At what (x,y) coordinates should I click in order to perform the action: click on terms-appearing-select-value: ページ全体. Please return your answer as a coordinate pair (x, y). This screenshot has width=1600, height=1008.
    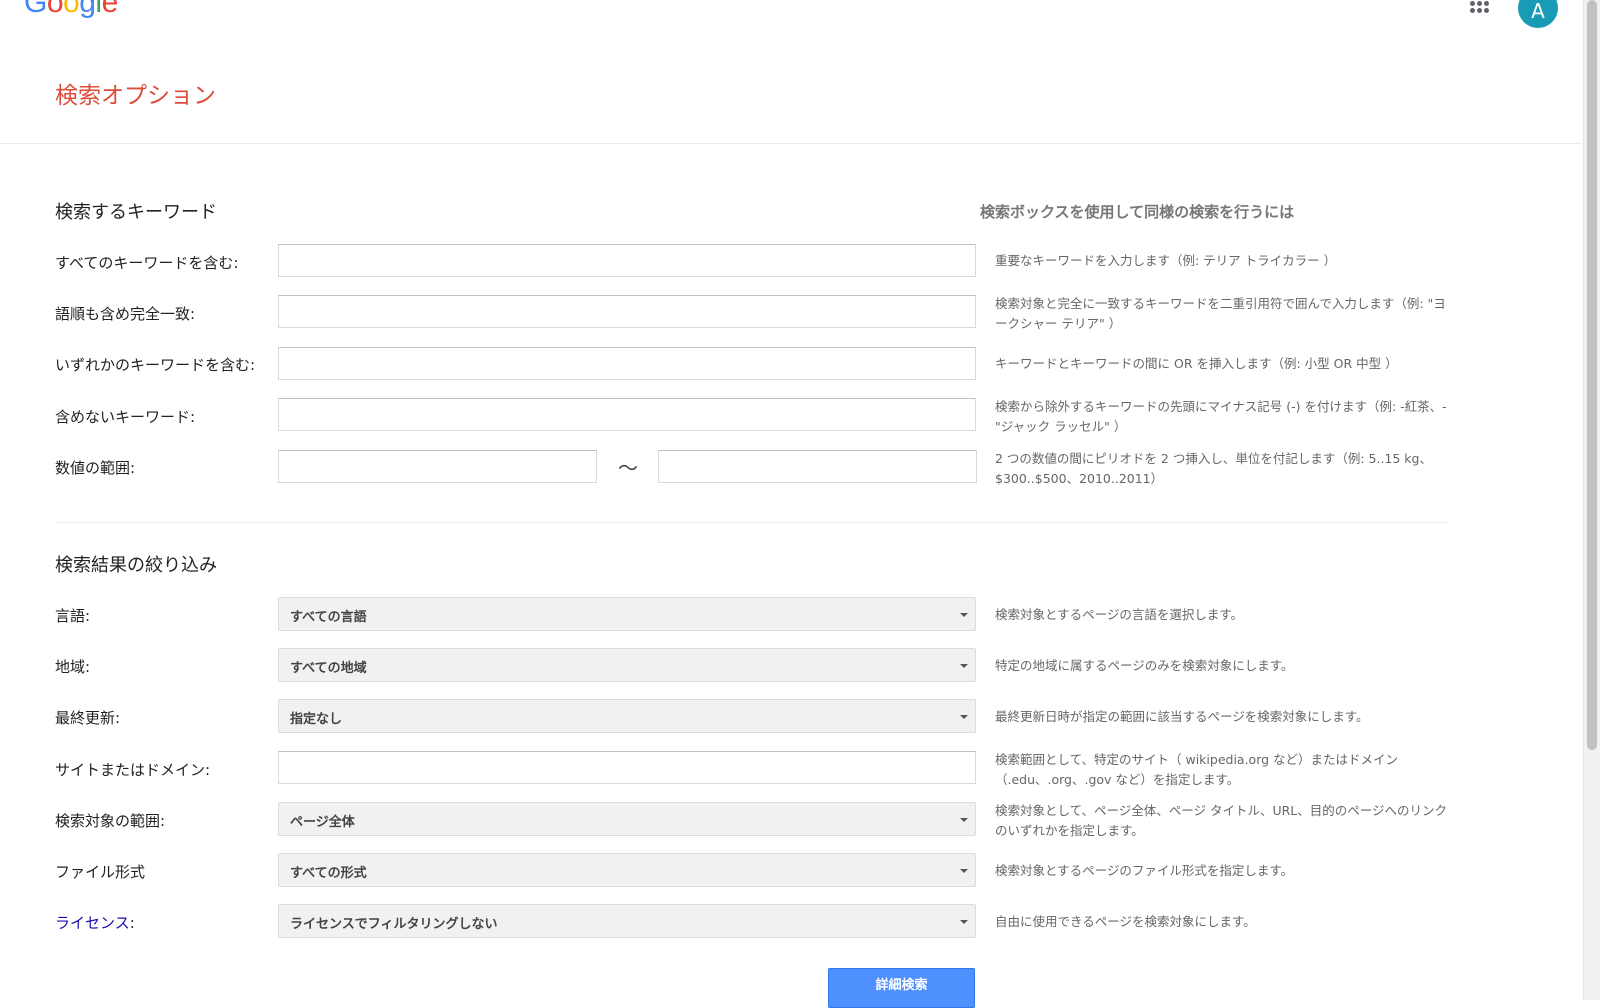
    Looking at the image, I should click on (322, 822).